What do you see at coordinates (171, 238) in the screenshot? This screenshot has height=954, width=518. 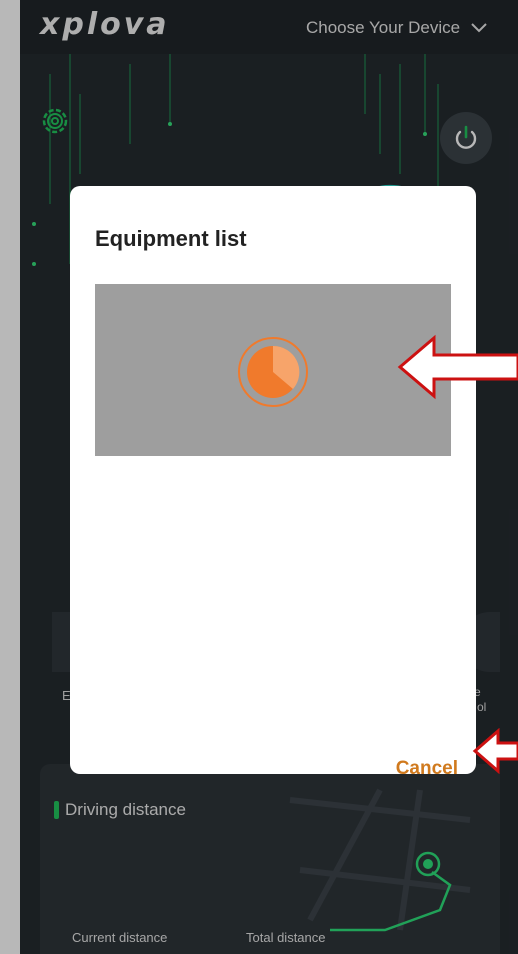 I see `dialog-title: Equipment list` at bounding box center [171, 238].